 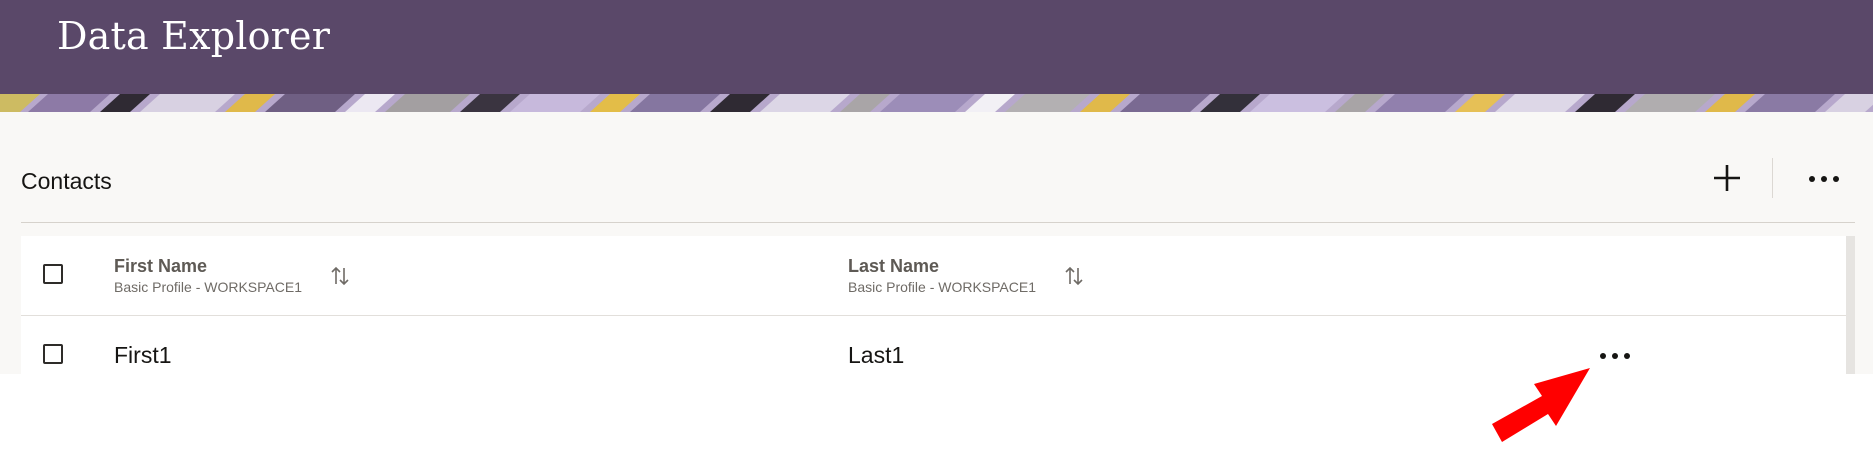 I want to click on section-divider, so click(x=938, y=222).